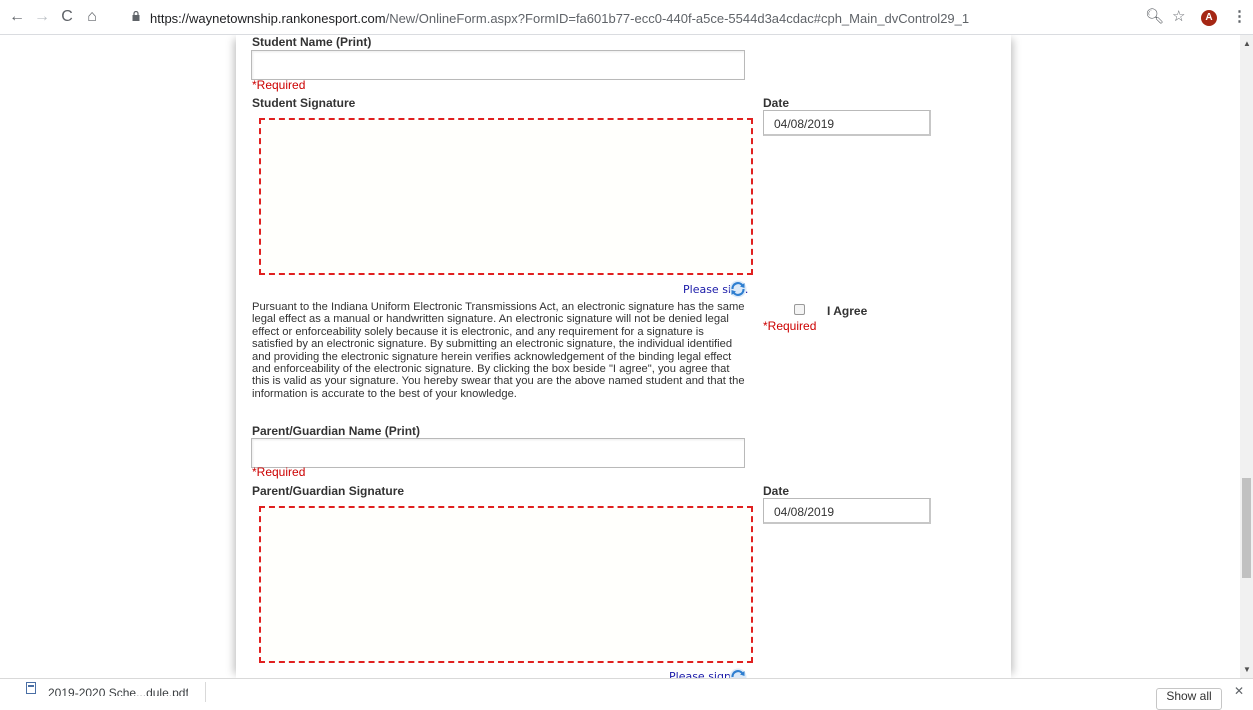 Image resolution: width=1253 pixels, height=710 pixels. Describe the element at coordinates (1239, 691) in the screenshot. I see `close-downloads-icon: ✕` at that location.